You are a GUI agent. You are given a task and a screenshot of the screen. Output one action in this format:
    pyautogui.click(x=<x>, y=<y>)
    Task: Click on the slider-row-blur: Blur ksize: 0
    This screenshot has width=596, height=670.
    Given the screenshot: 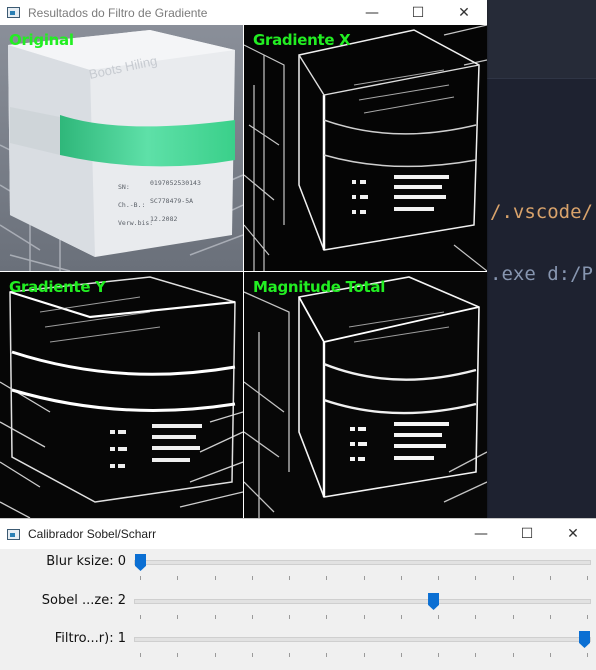 What is the action you would take?
    pyautogui.click(x=298, y=573)
    